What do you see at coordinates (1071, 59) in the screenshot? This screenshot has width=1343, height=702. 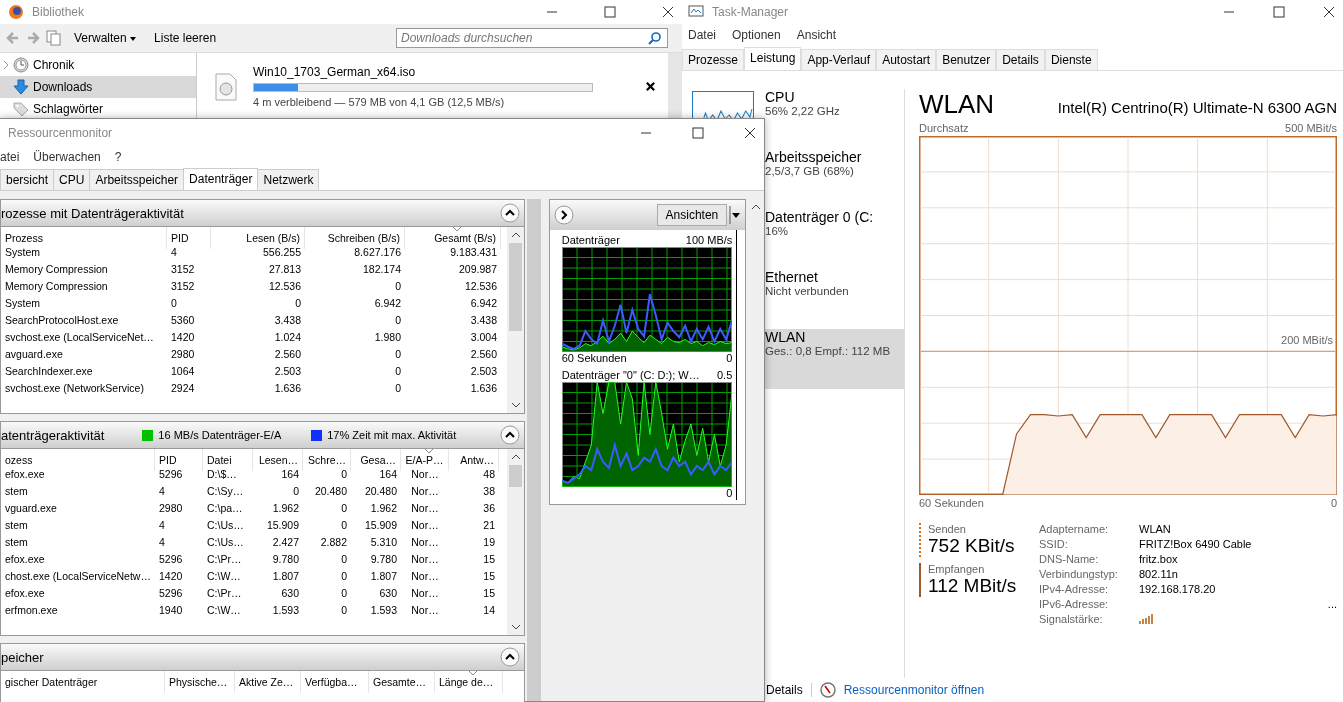 I see `tab: Dienste` at bounding box center [1071, 59].